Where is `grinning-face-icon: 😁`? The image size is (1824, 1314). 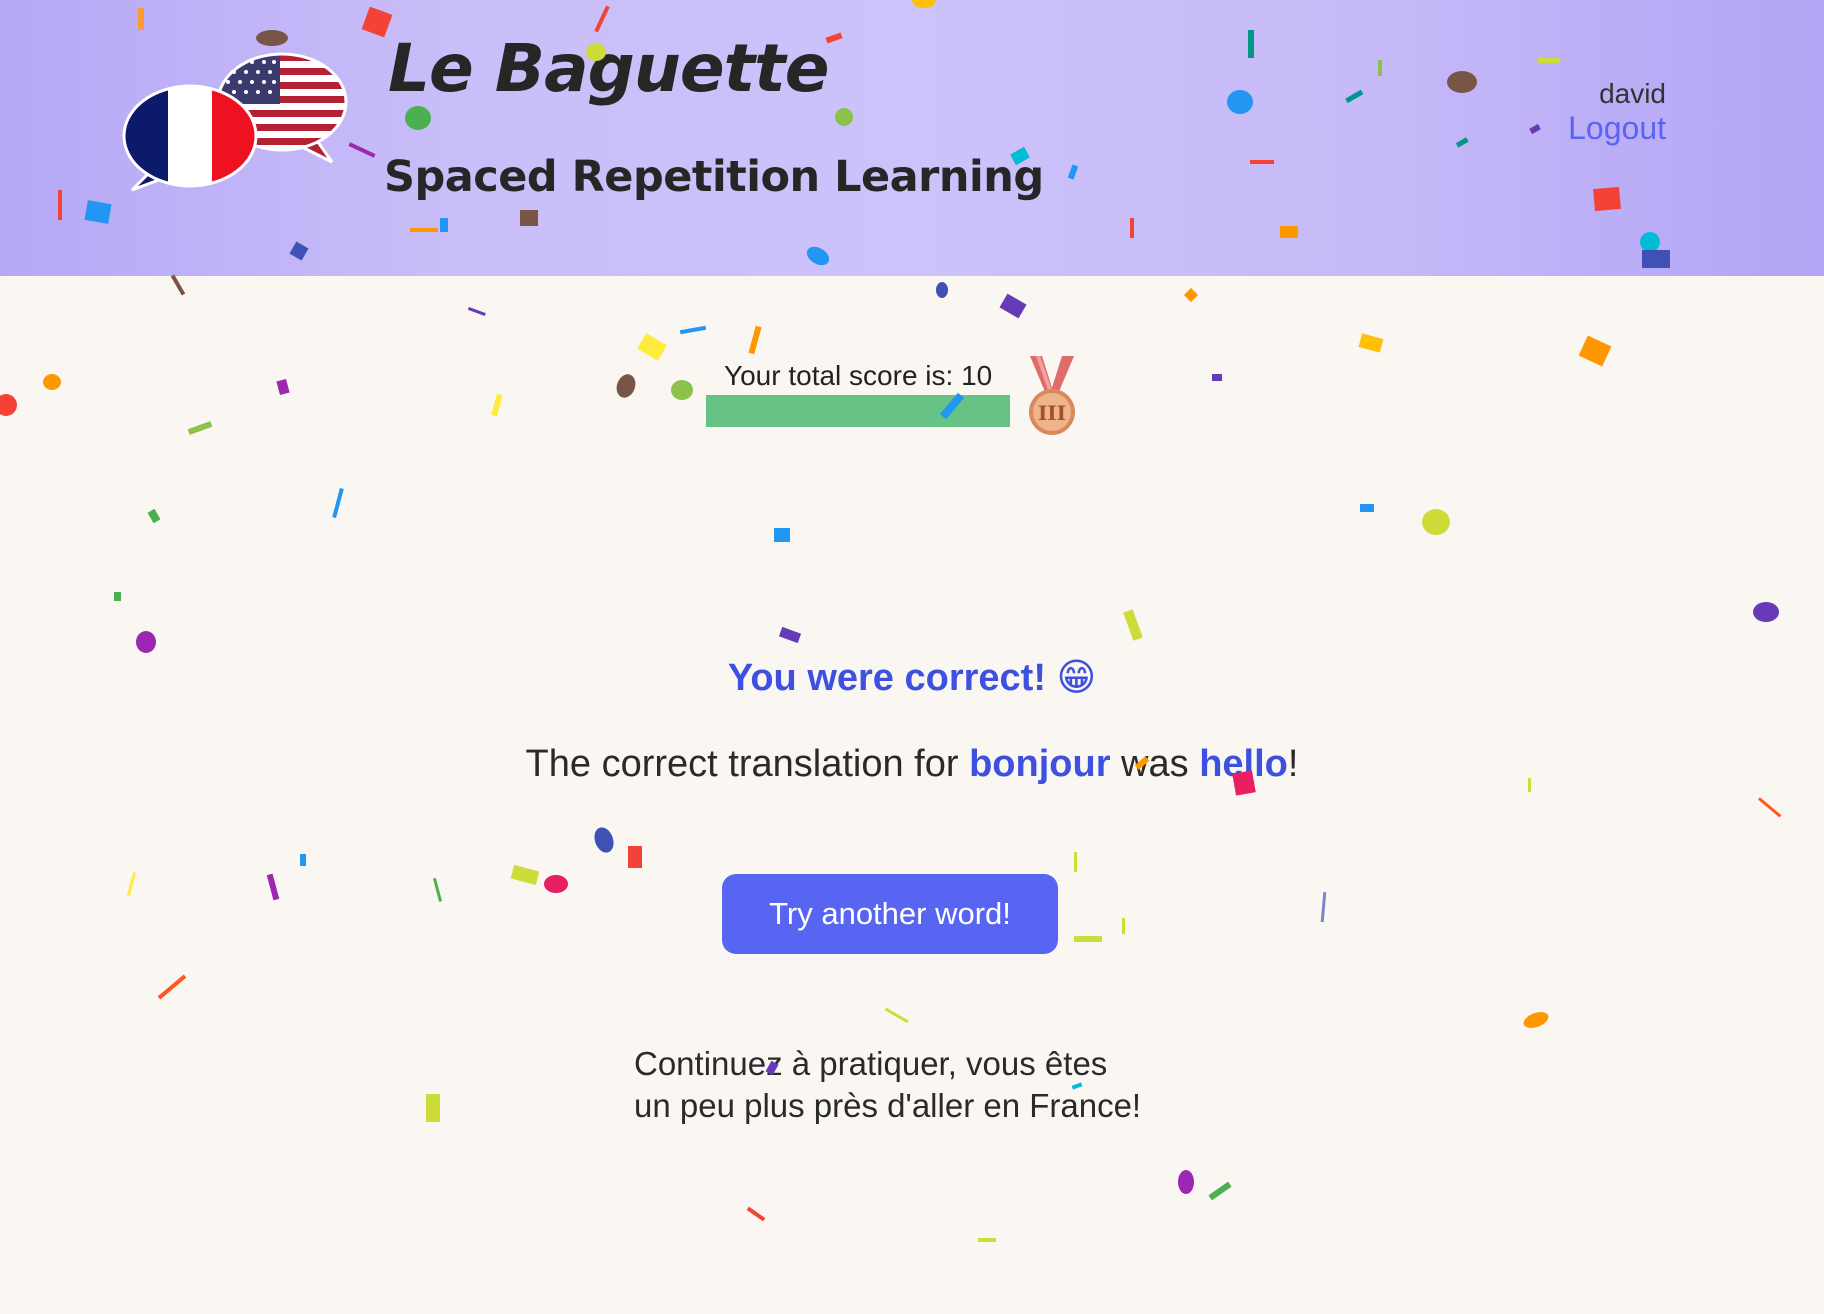 grinning-face-icon: 😁 is located at coordinates (1076, 678).